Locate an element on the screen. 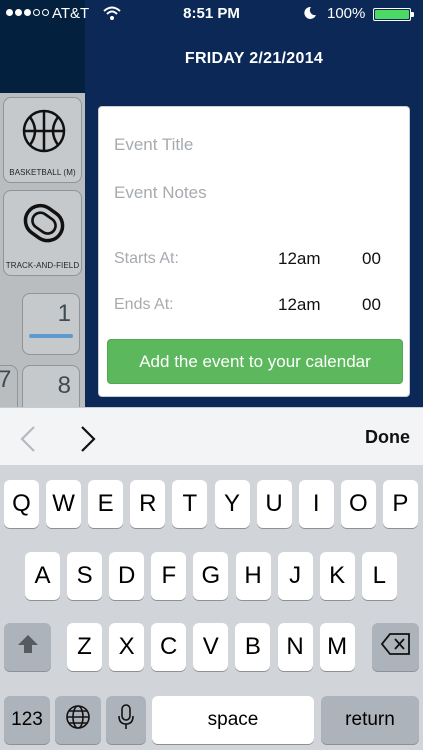 The height and width of the screenshot is (750, 423). key-label: D is located at coordinates (127, 575).